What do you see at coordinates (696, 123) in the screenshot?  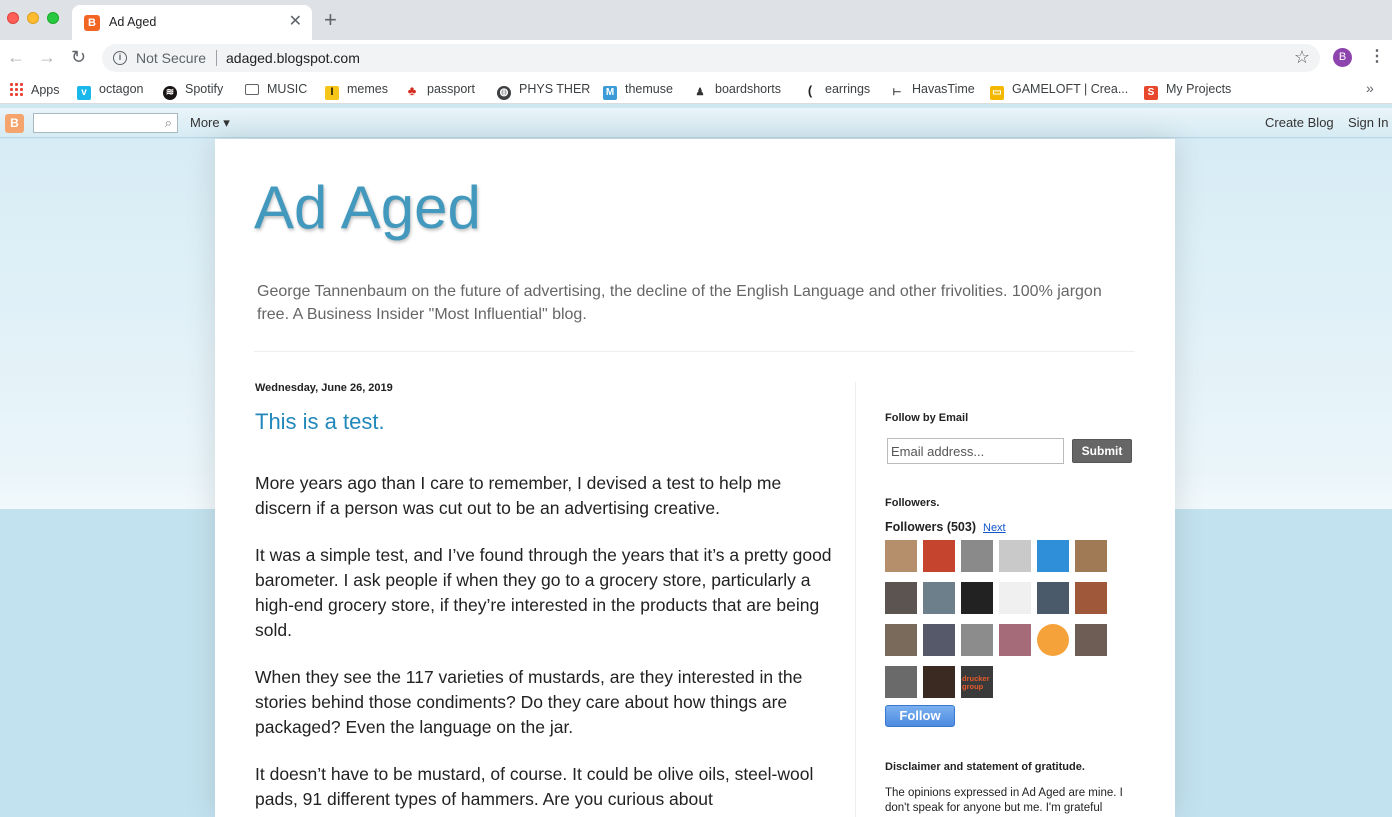 I see `blogger-navbar: B ⌕ More ▾ Create Blog Sign In` at bounding box center [696, 123].